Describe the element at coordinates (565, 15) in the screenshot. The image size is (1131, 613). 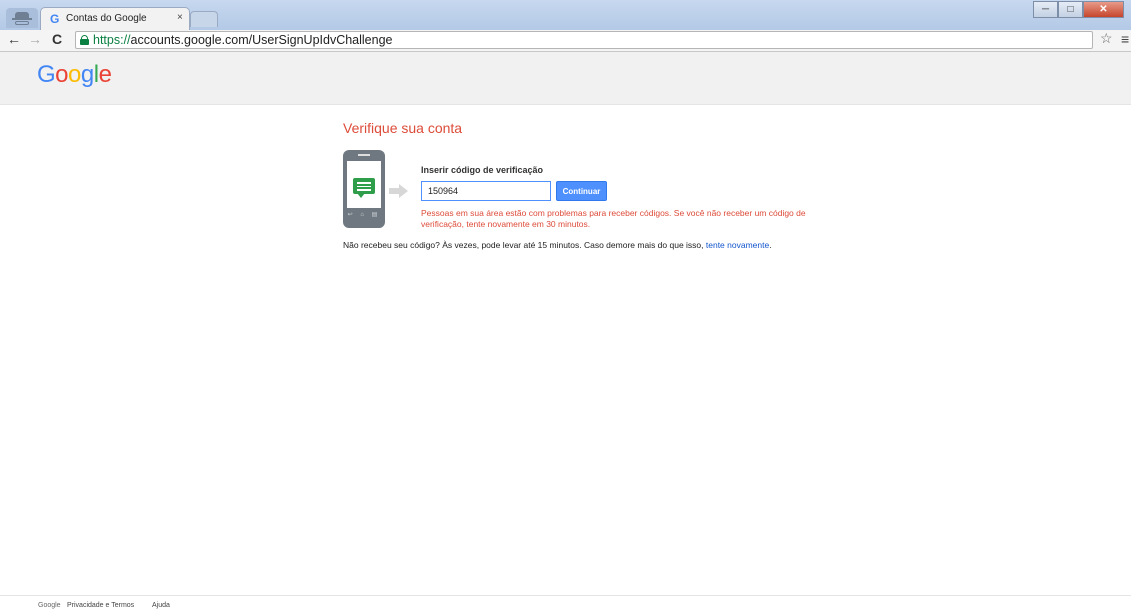
I see `browser-titlebar: G Contas do Google × ─ □ ✕` at that location.